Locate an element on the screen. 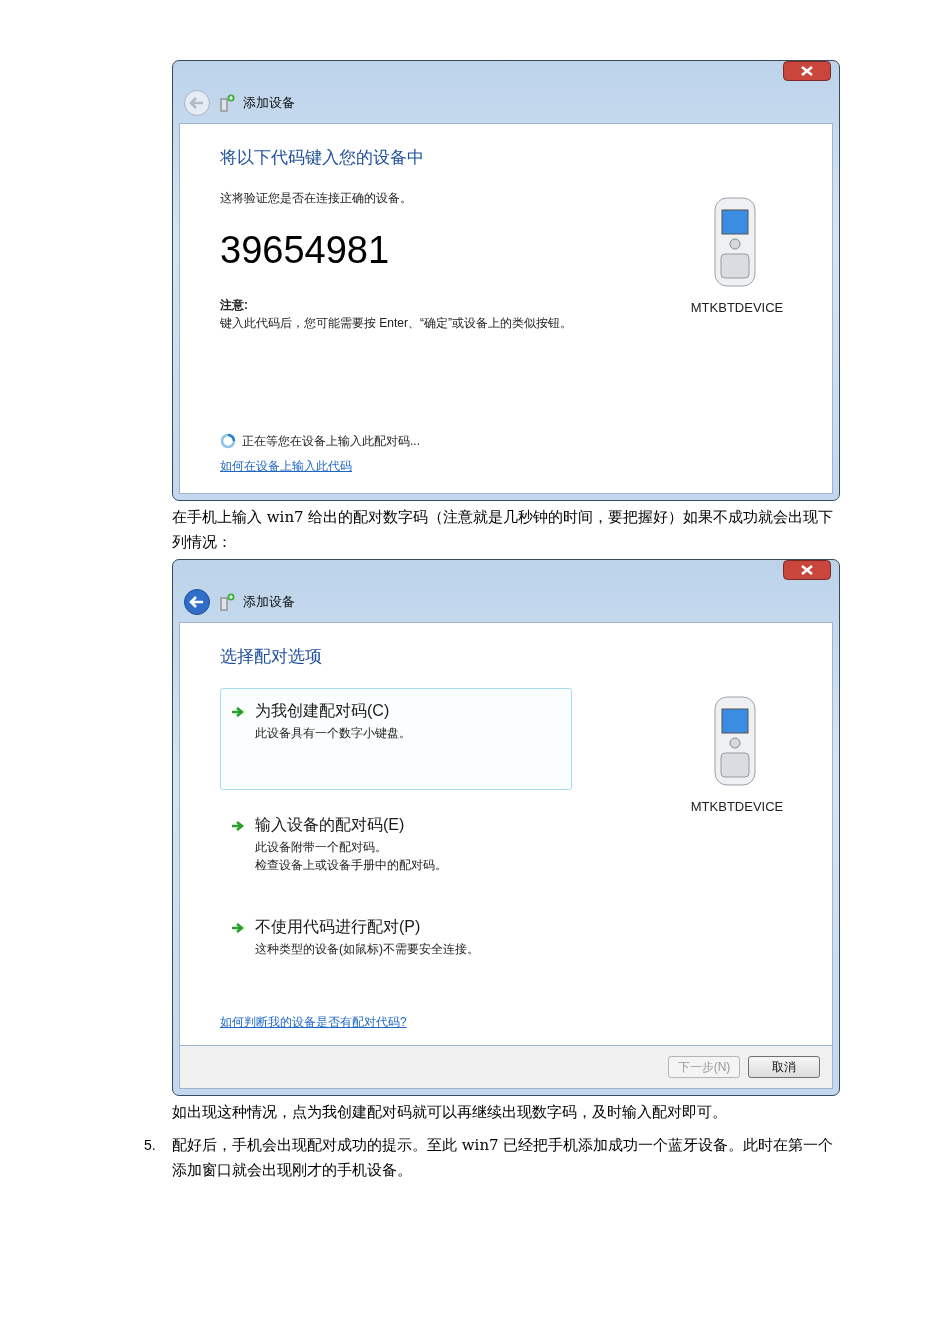  body-paragraph: 在手机上输入 win7 给出的配对数字码（注意就是几秒钟的时间，要把握好）如果不成功就会出现下列情况： is located at coordinates (503, 530).